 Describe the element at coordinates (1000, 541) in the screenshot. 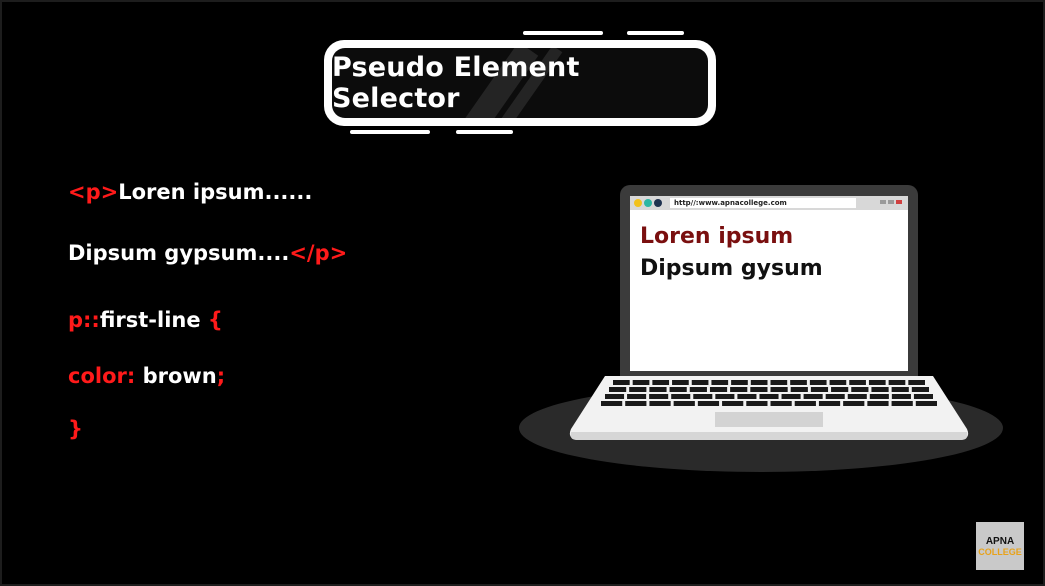

I see `logo-text-top: APNA` at that location.